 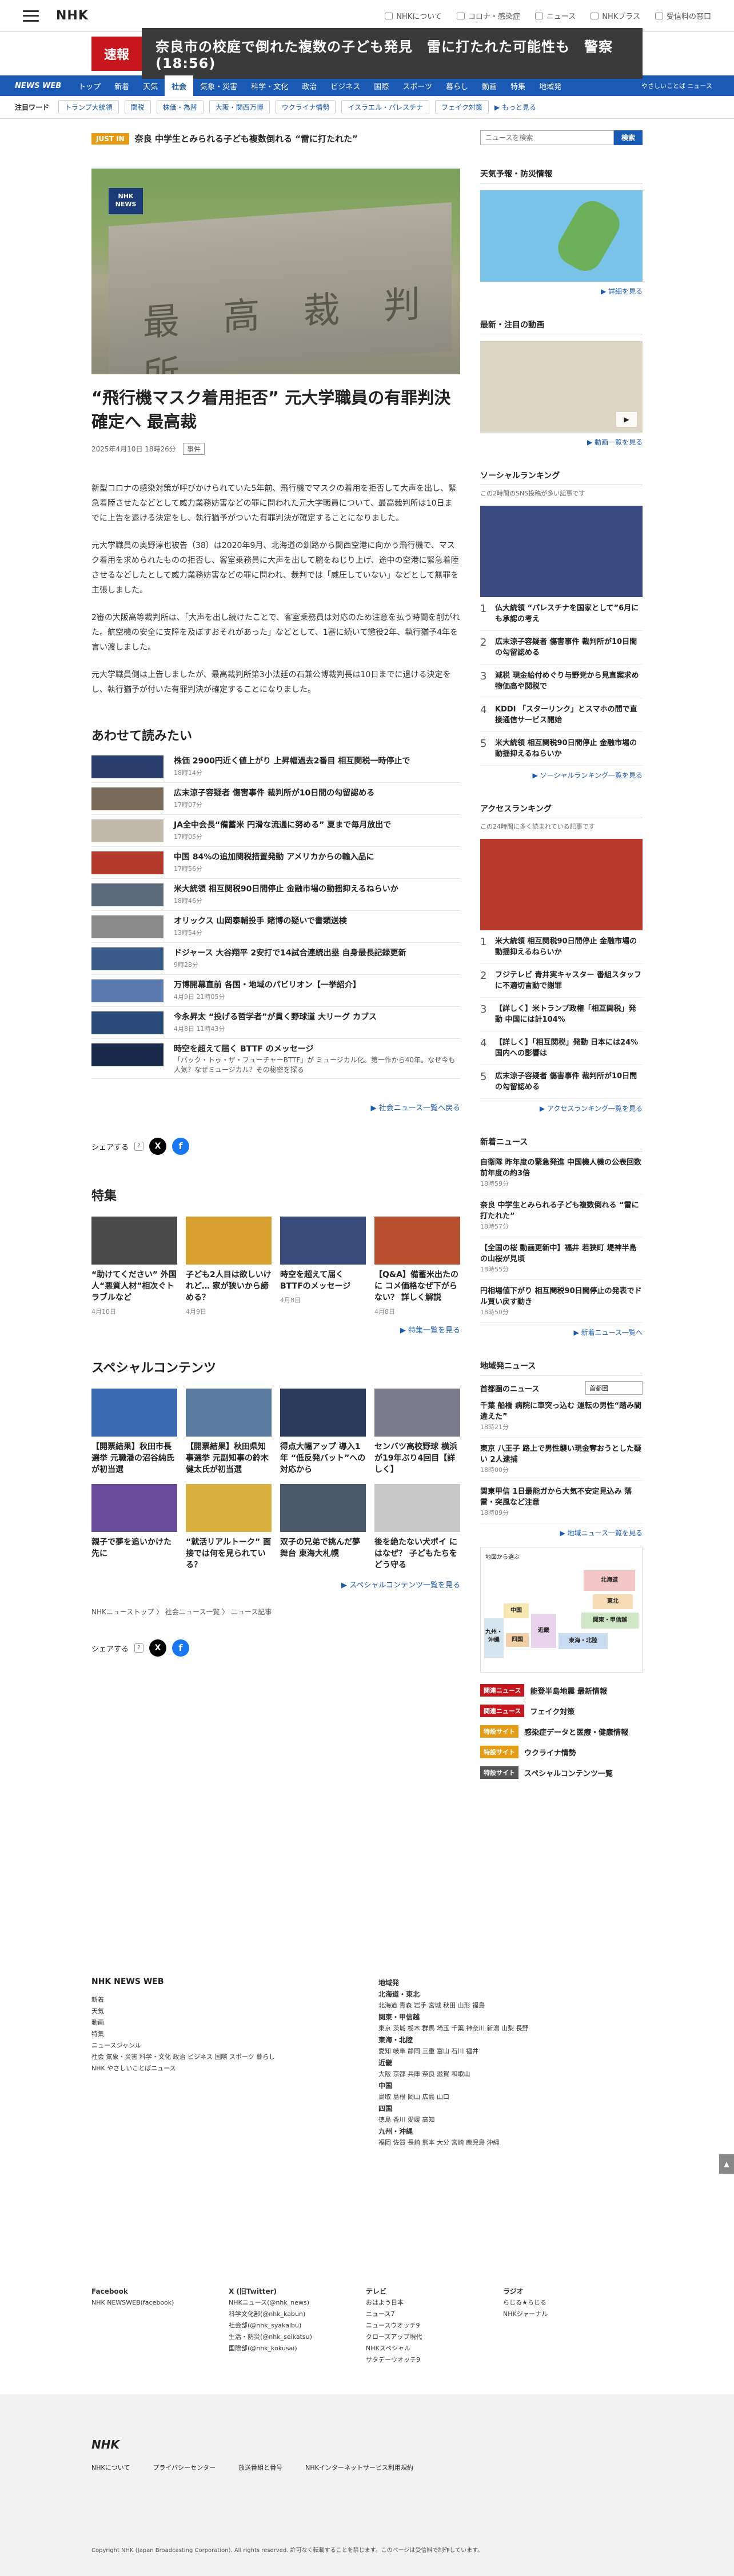 I want to click on related-title: JA全中会長“備蓄米 円滑な流通に努める” 夏まで毎月放出で, so click(x=282, y=825).